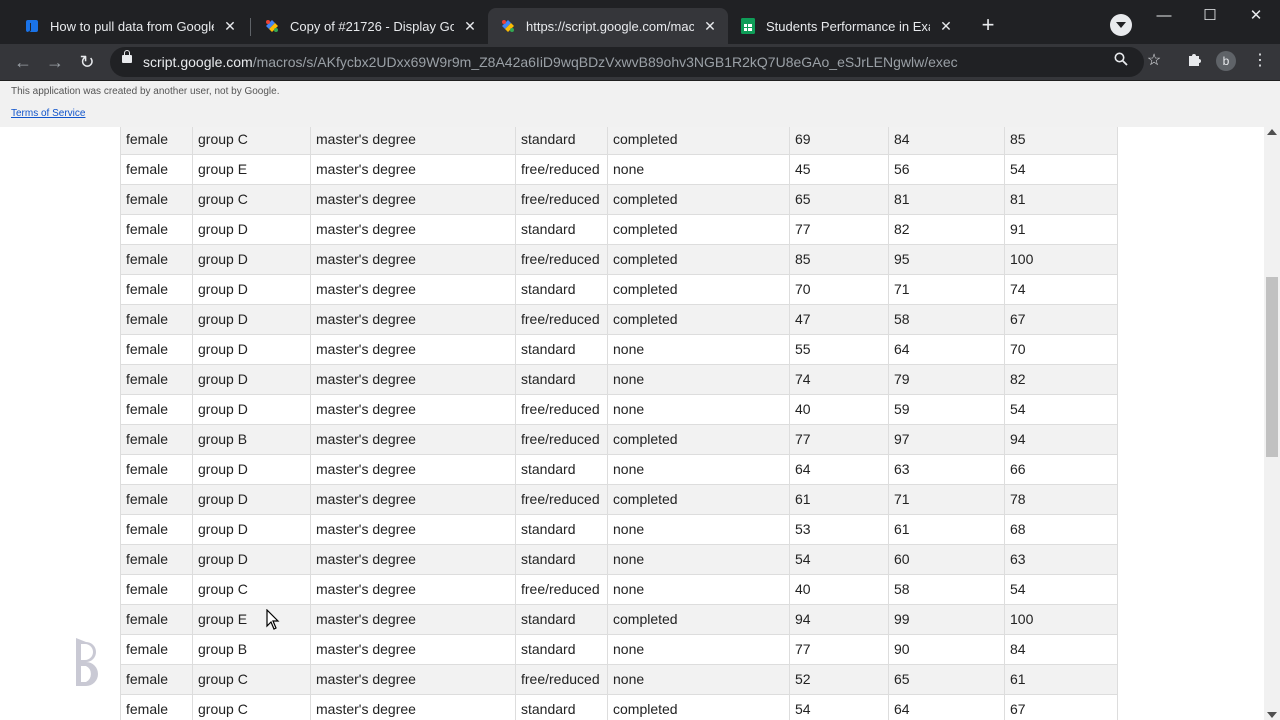  I want to click on maximize-icon: ☐, so click(1210, 16).